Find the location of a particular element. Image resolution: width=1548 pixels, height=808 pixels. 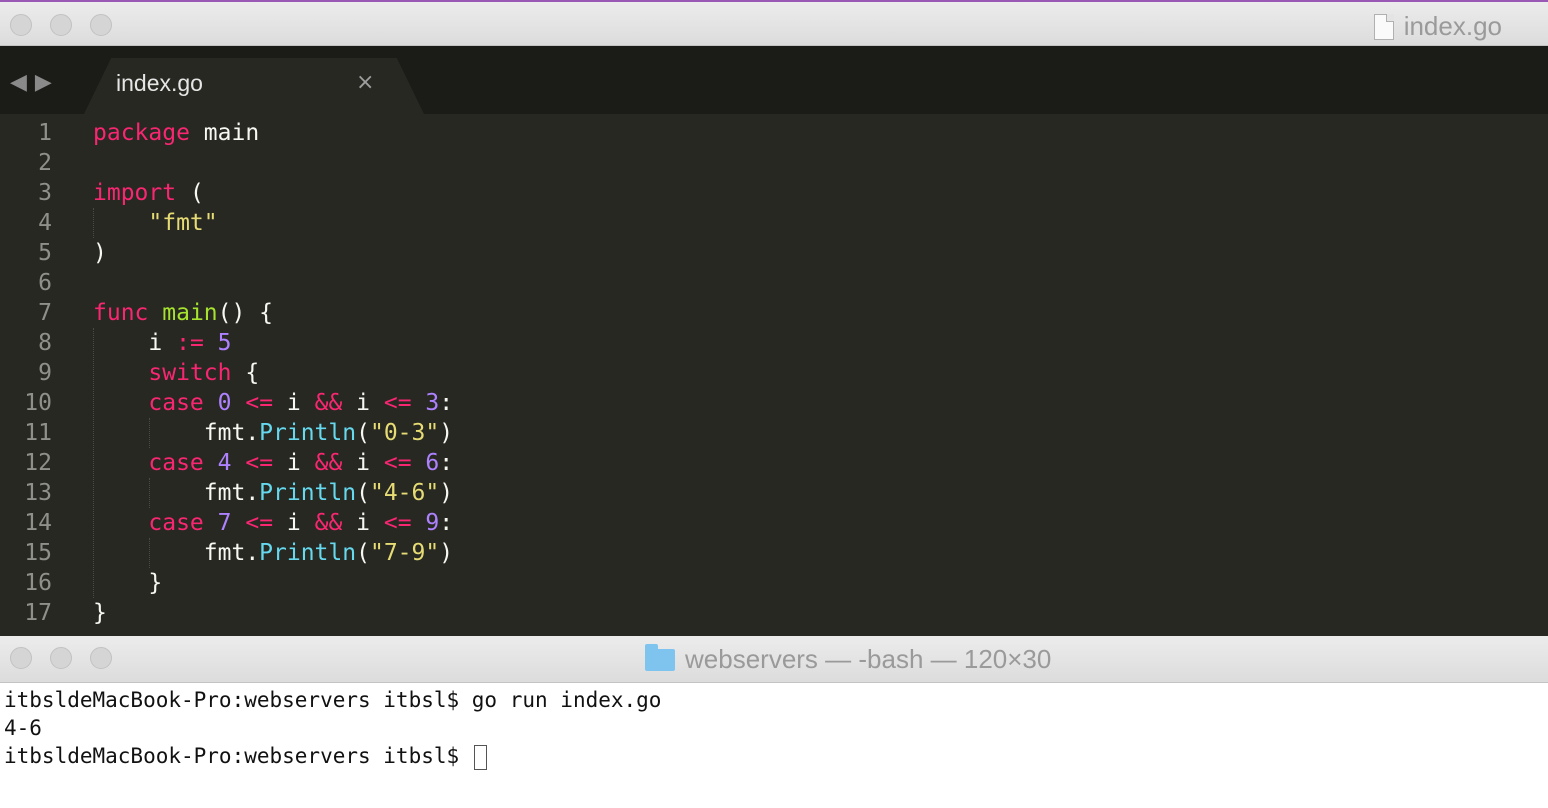

code-token: { is located at coordinates (245, 373).